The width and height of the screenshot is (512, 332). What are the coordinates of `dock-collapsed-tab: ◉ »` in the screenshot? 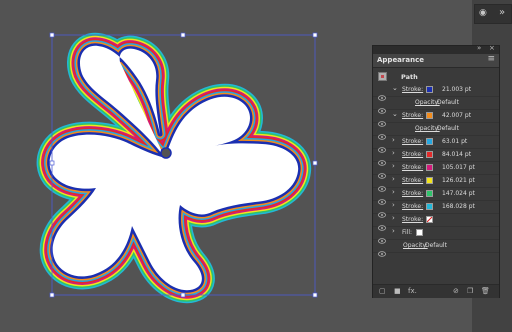 It's located at (493, 14).